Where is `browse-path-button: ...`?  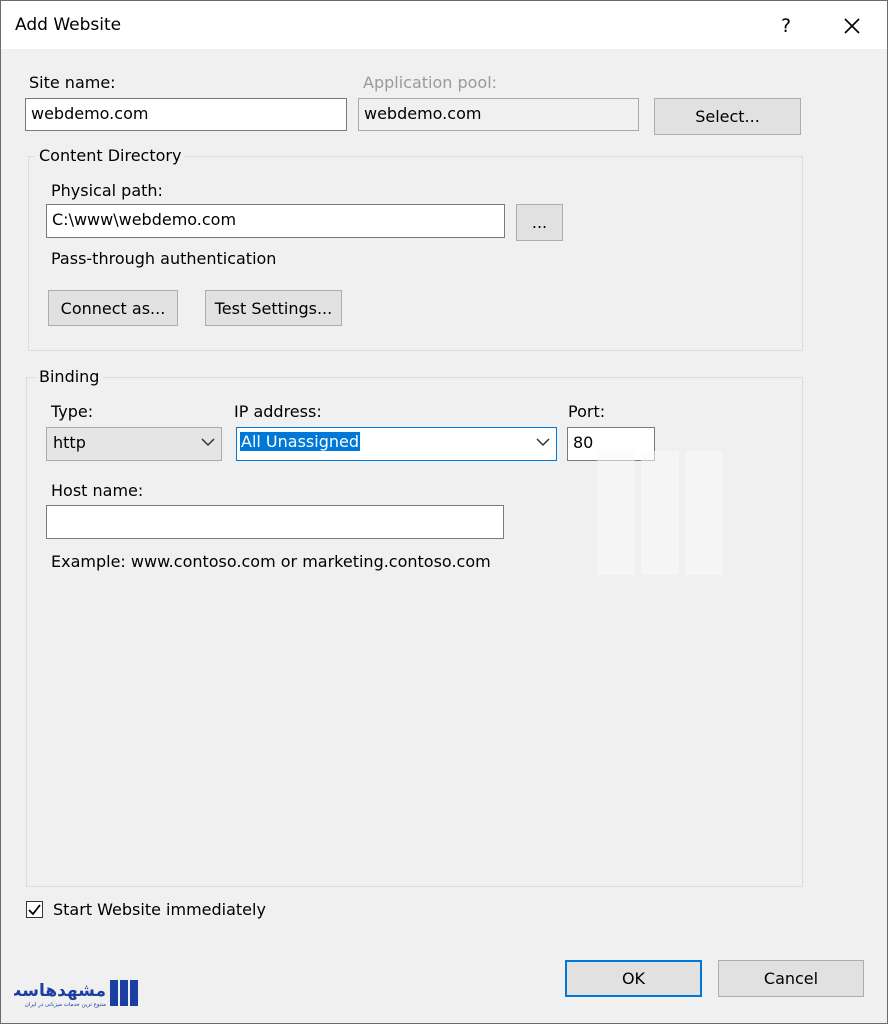 browse-path-button: ... is located at coordinates (539, 222).